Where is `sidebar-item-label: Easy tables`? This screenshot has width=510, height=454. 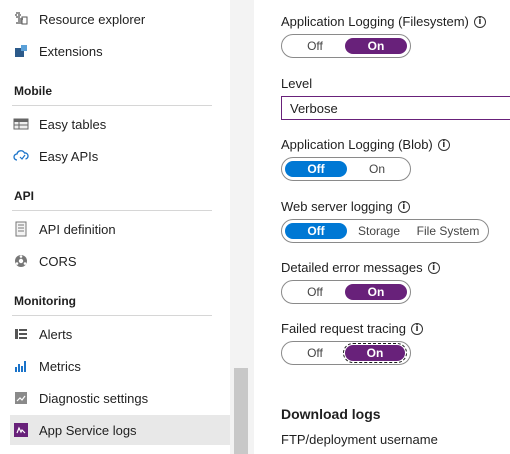
sidebar-item-label: Easy tables is located at coordinates (73, 124).